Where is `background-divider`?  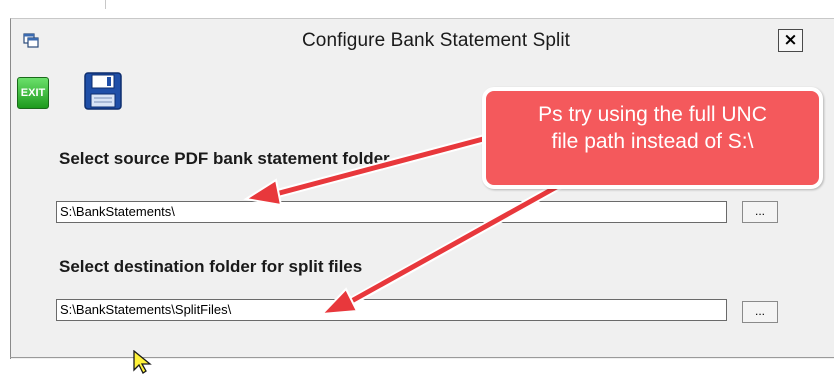
background-divider is located at coordinates (105, 4).